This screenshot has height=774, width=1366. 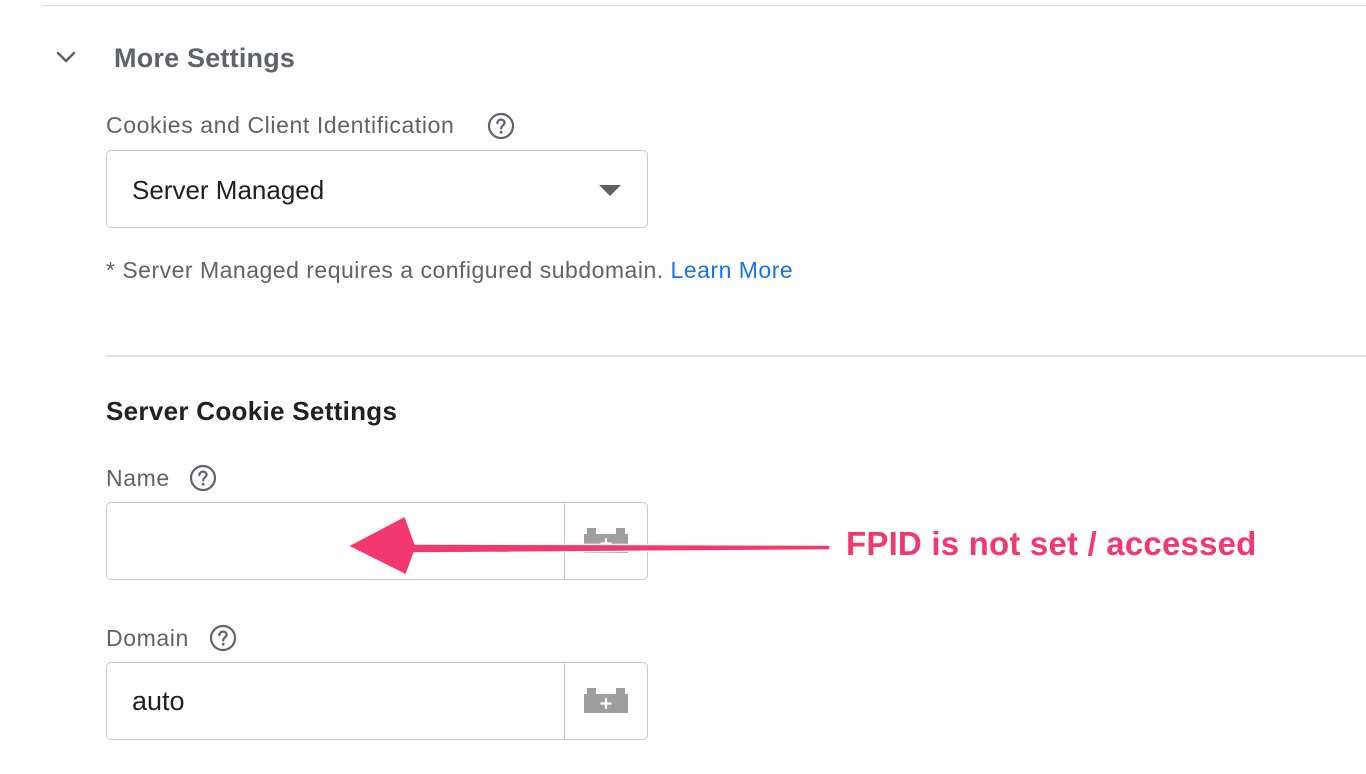 I want to click on domain-help-icon, so click(x=223, y=638).